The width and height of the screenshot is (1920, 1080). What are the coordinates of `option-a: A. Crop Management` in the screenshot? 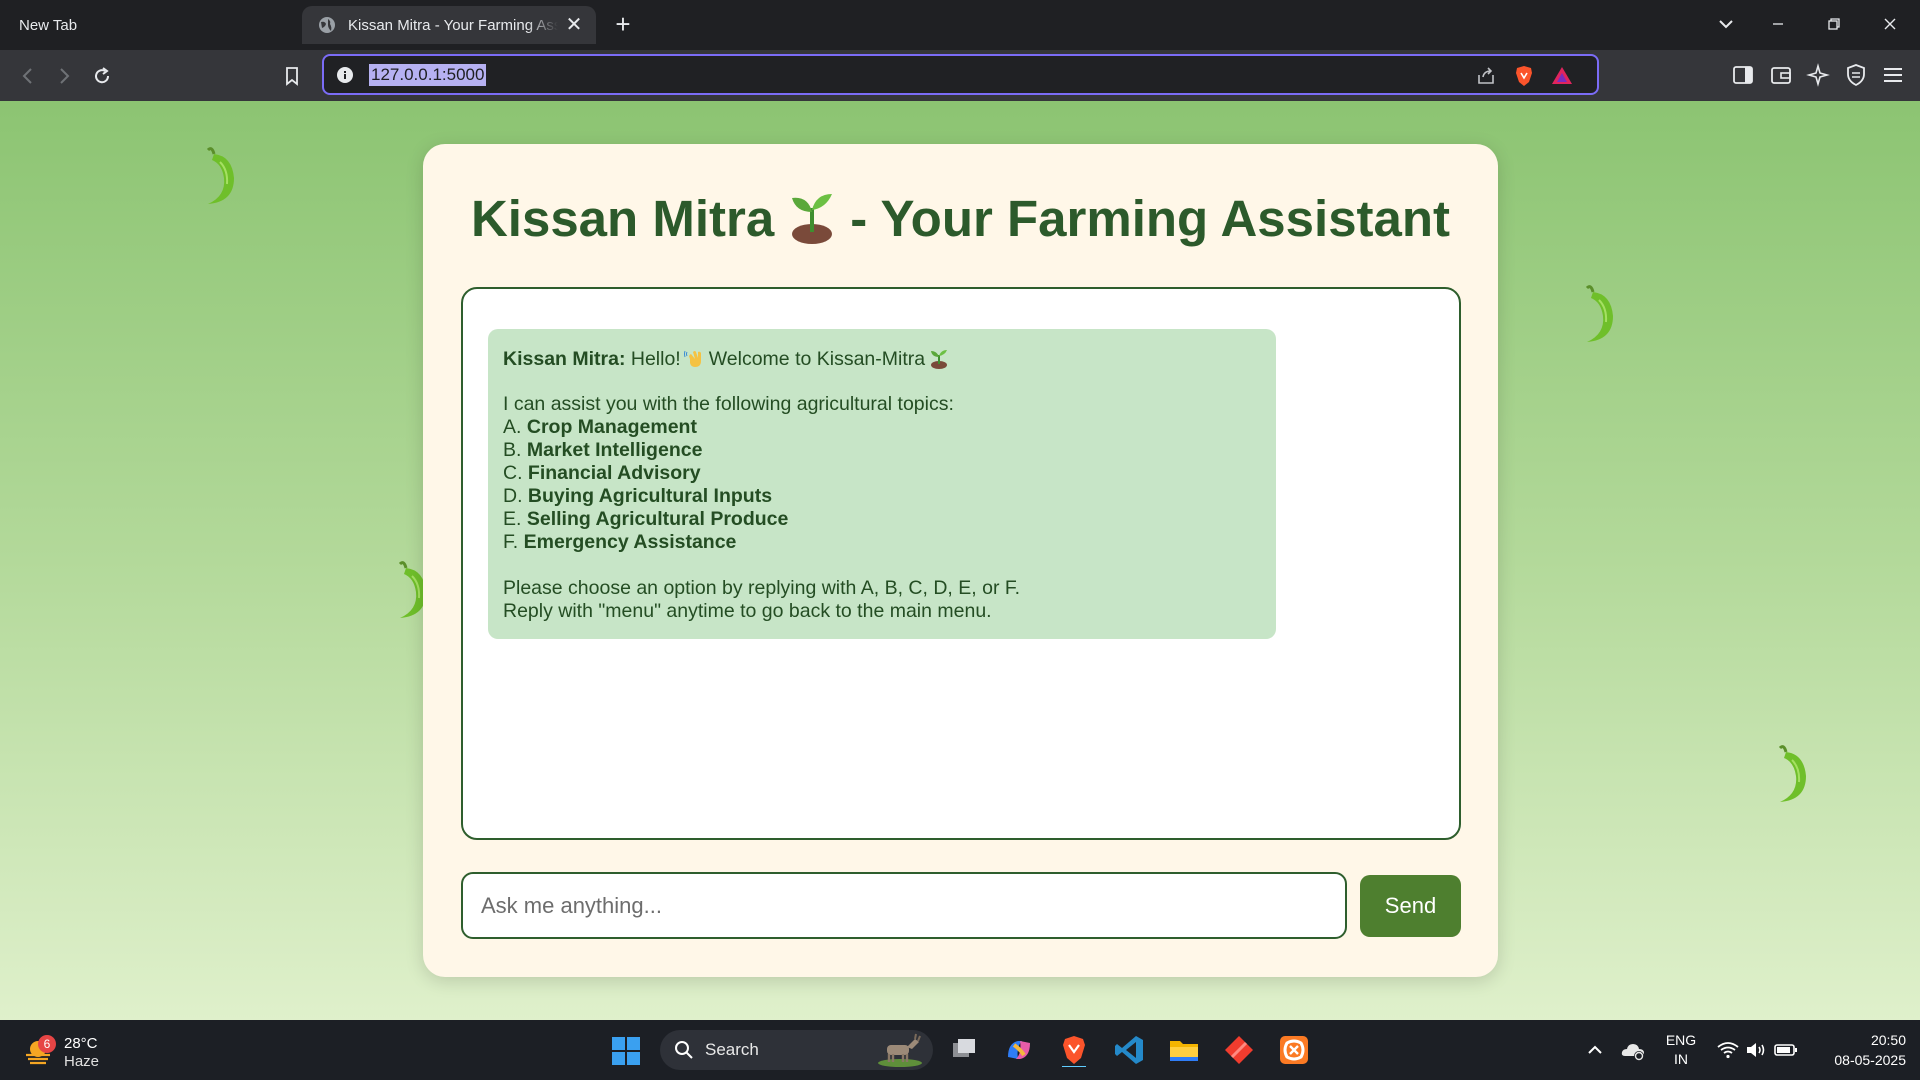 It's located at (882, 427).